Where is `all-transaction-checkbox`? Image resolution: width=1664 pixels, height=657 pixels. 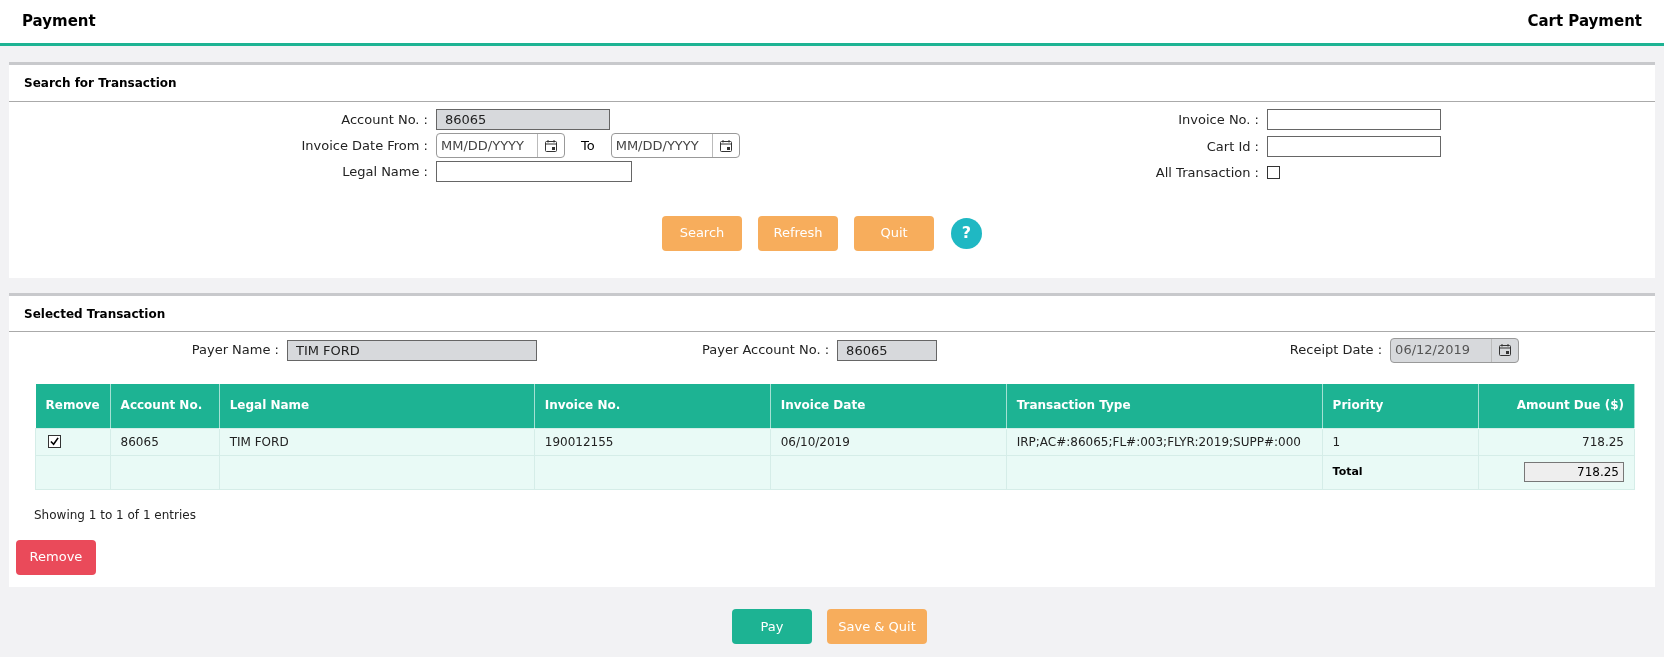
all-transaction-checkbox is located at coordinates (1273, 173).